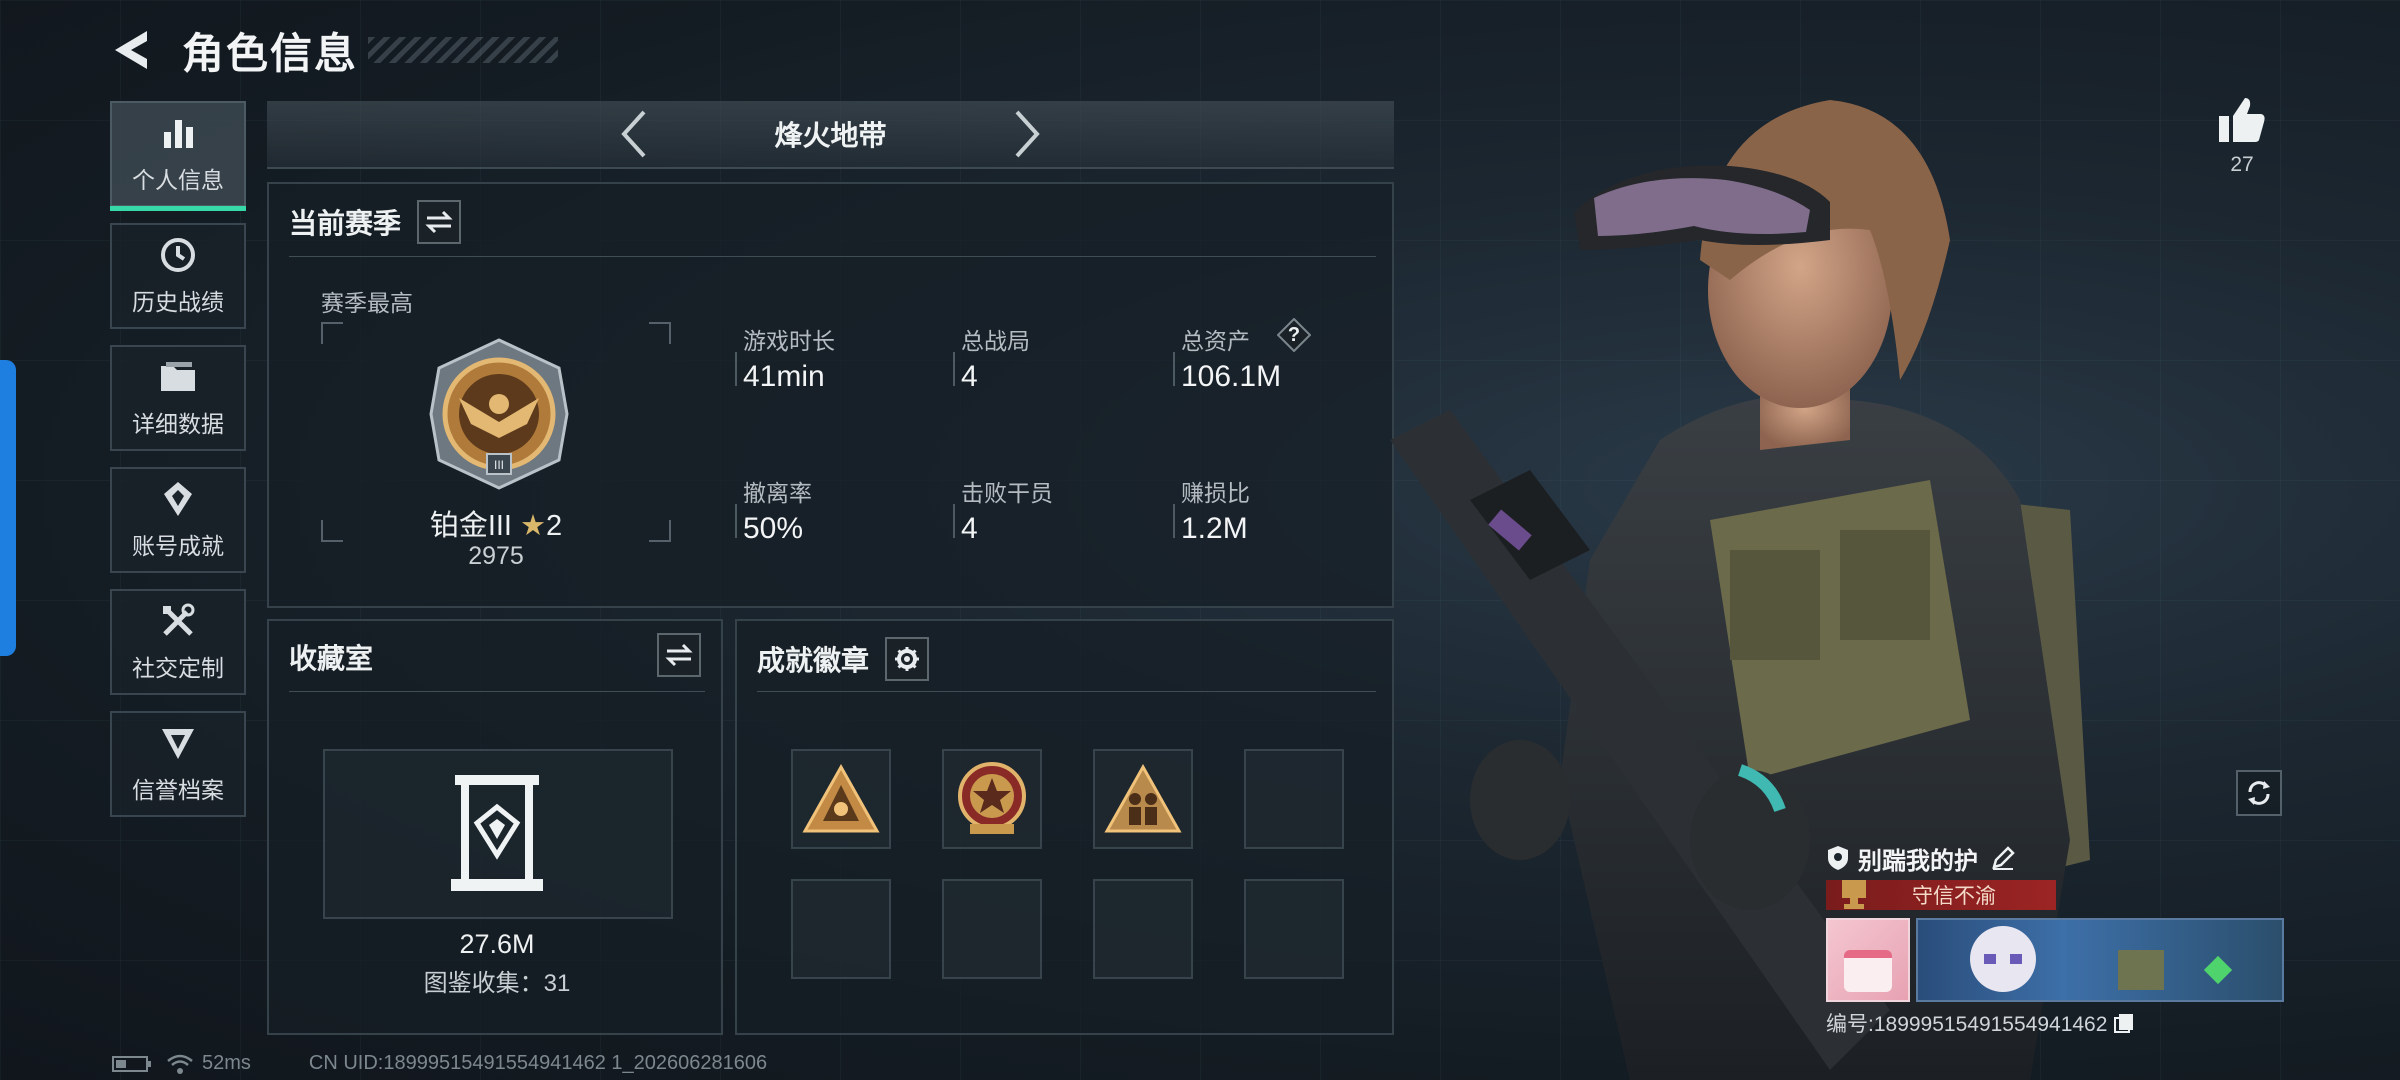  I want to click on rank-name-row: 铂金III ★2, so click(496, 523).